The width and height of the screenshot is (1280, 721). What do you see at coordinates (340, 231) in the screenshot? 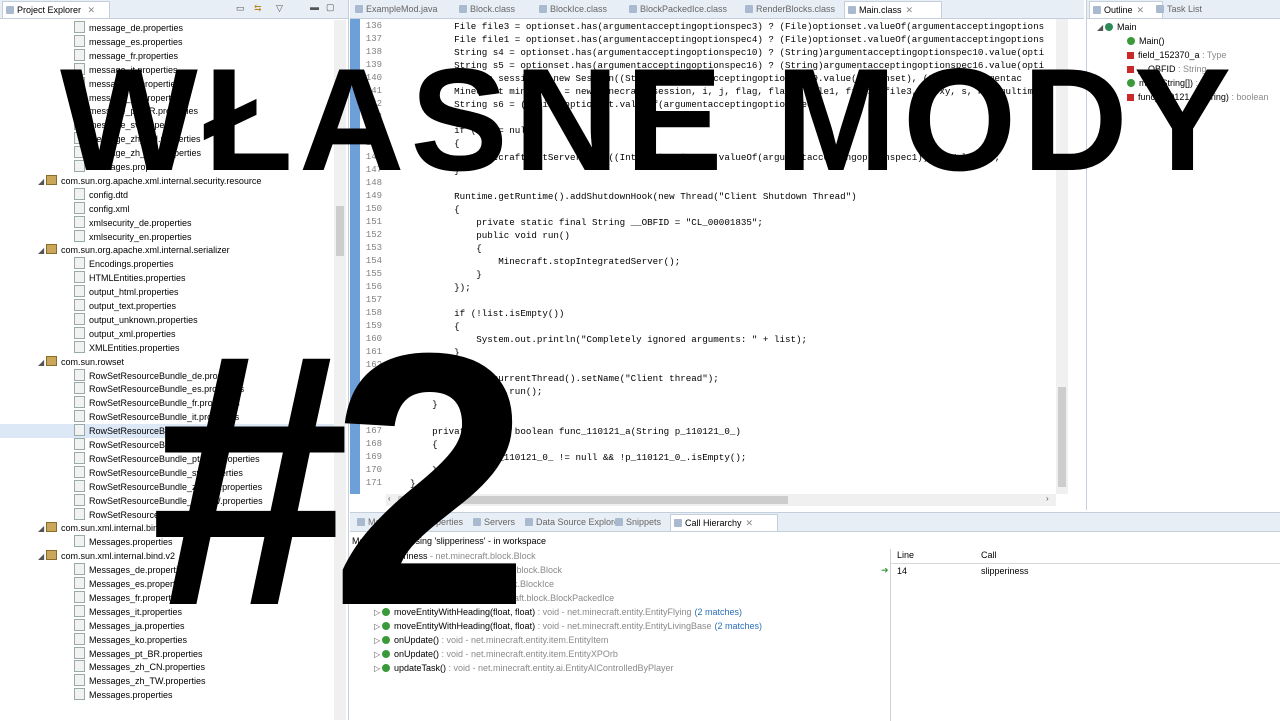
I see `tree-scrollbar-thumb` at bounding box center [340, 231].